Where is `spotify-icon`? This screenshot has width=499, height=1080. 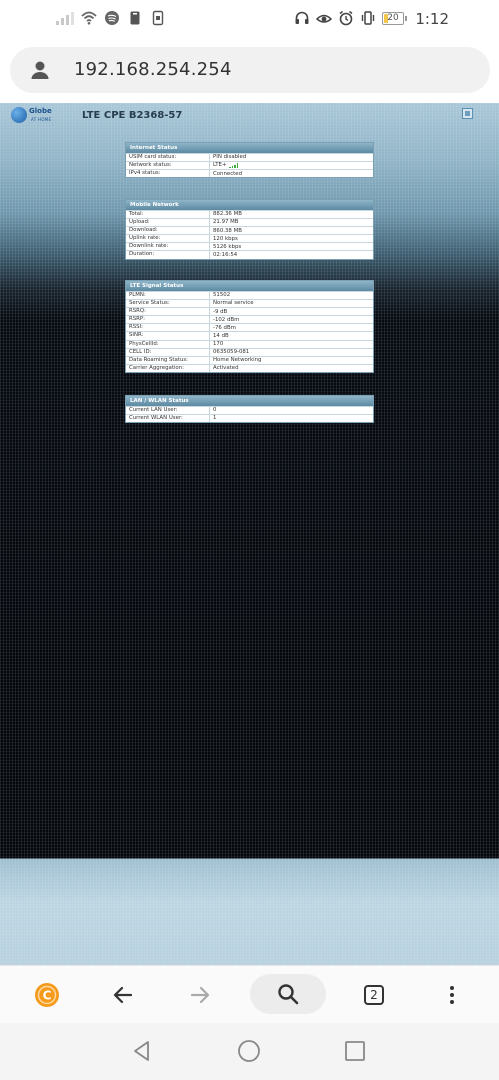 spotify-icon is located at coordinates (112, 18).